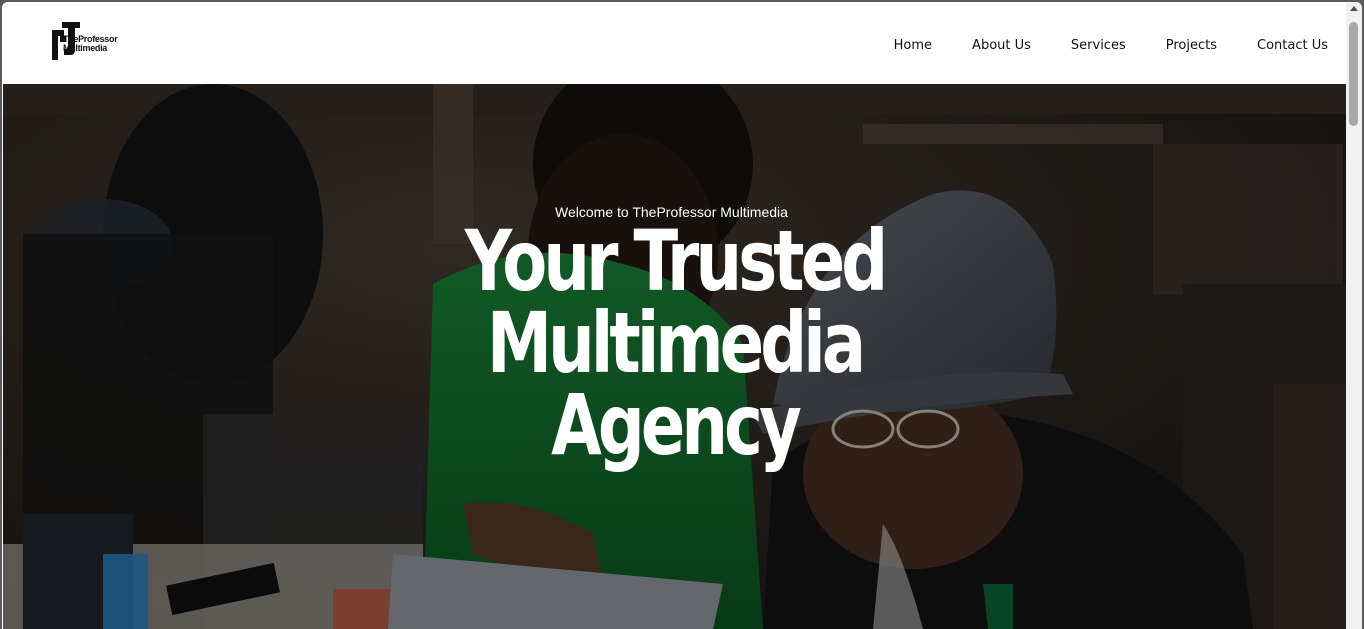 The image size is (1364, 629). Describe the element at coordinates (1353, 74) in the screenshot. I see `scrollbar-thumb` at that location.